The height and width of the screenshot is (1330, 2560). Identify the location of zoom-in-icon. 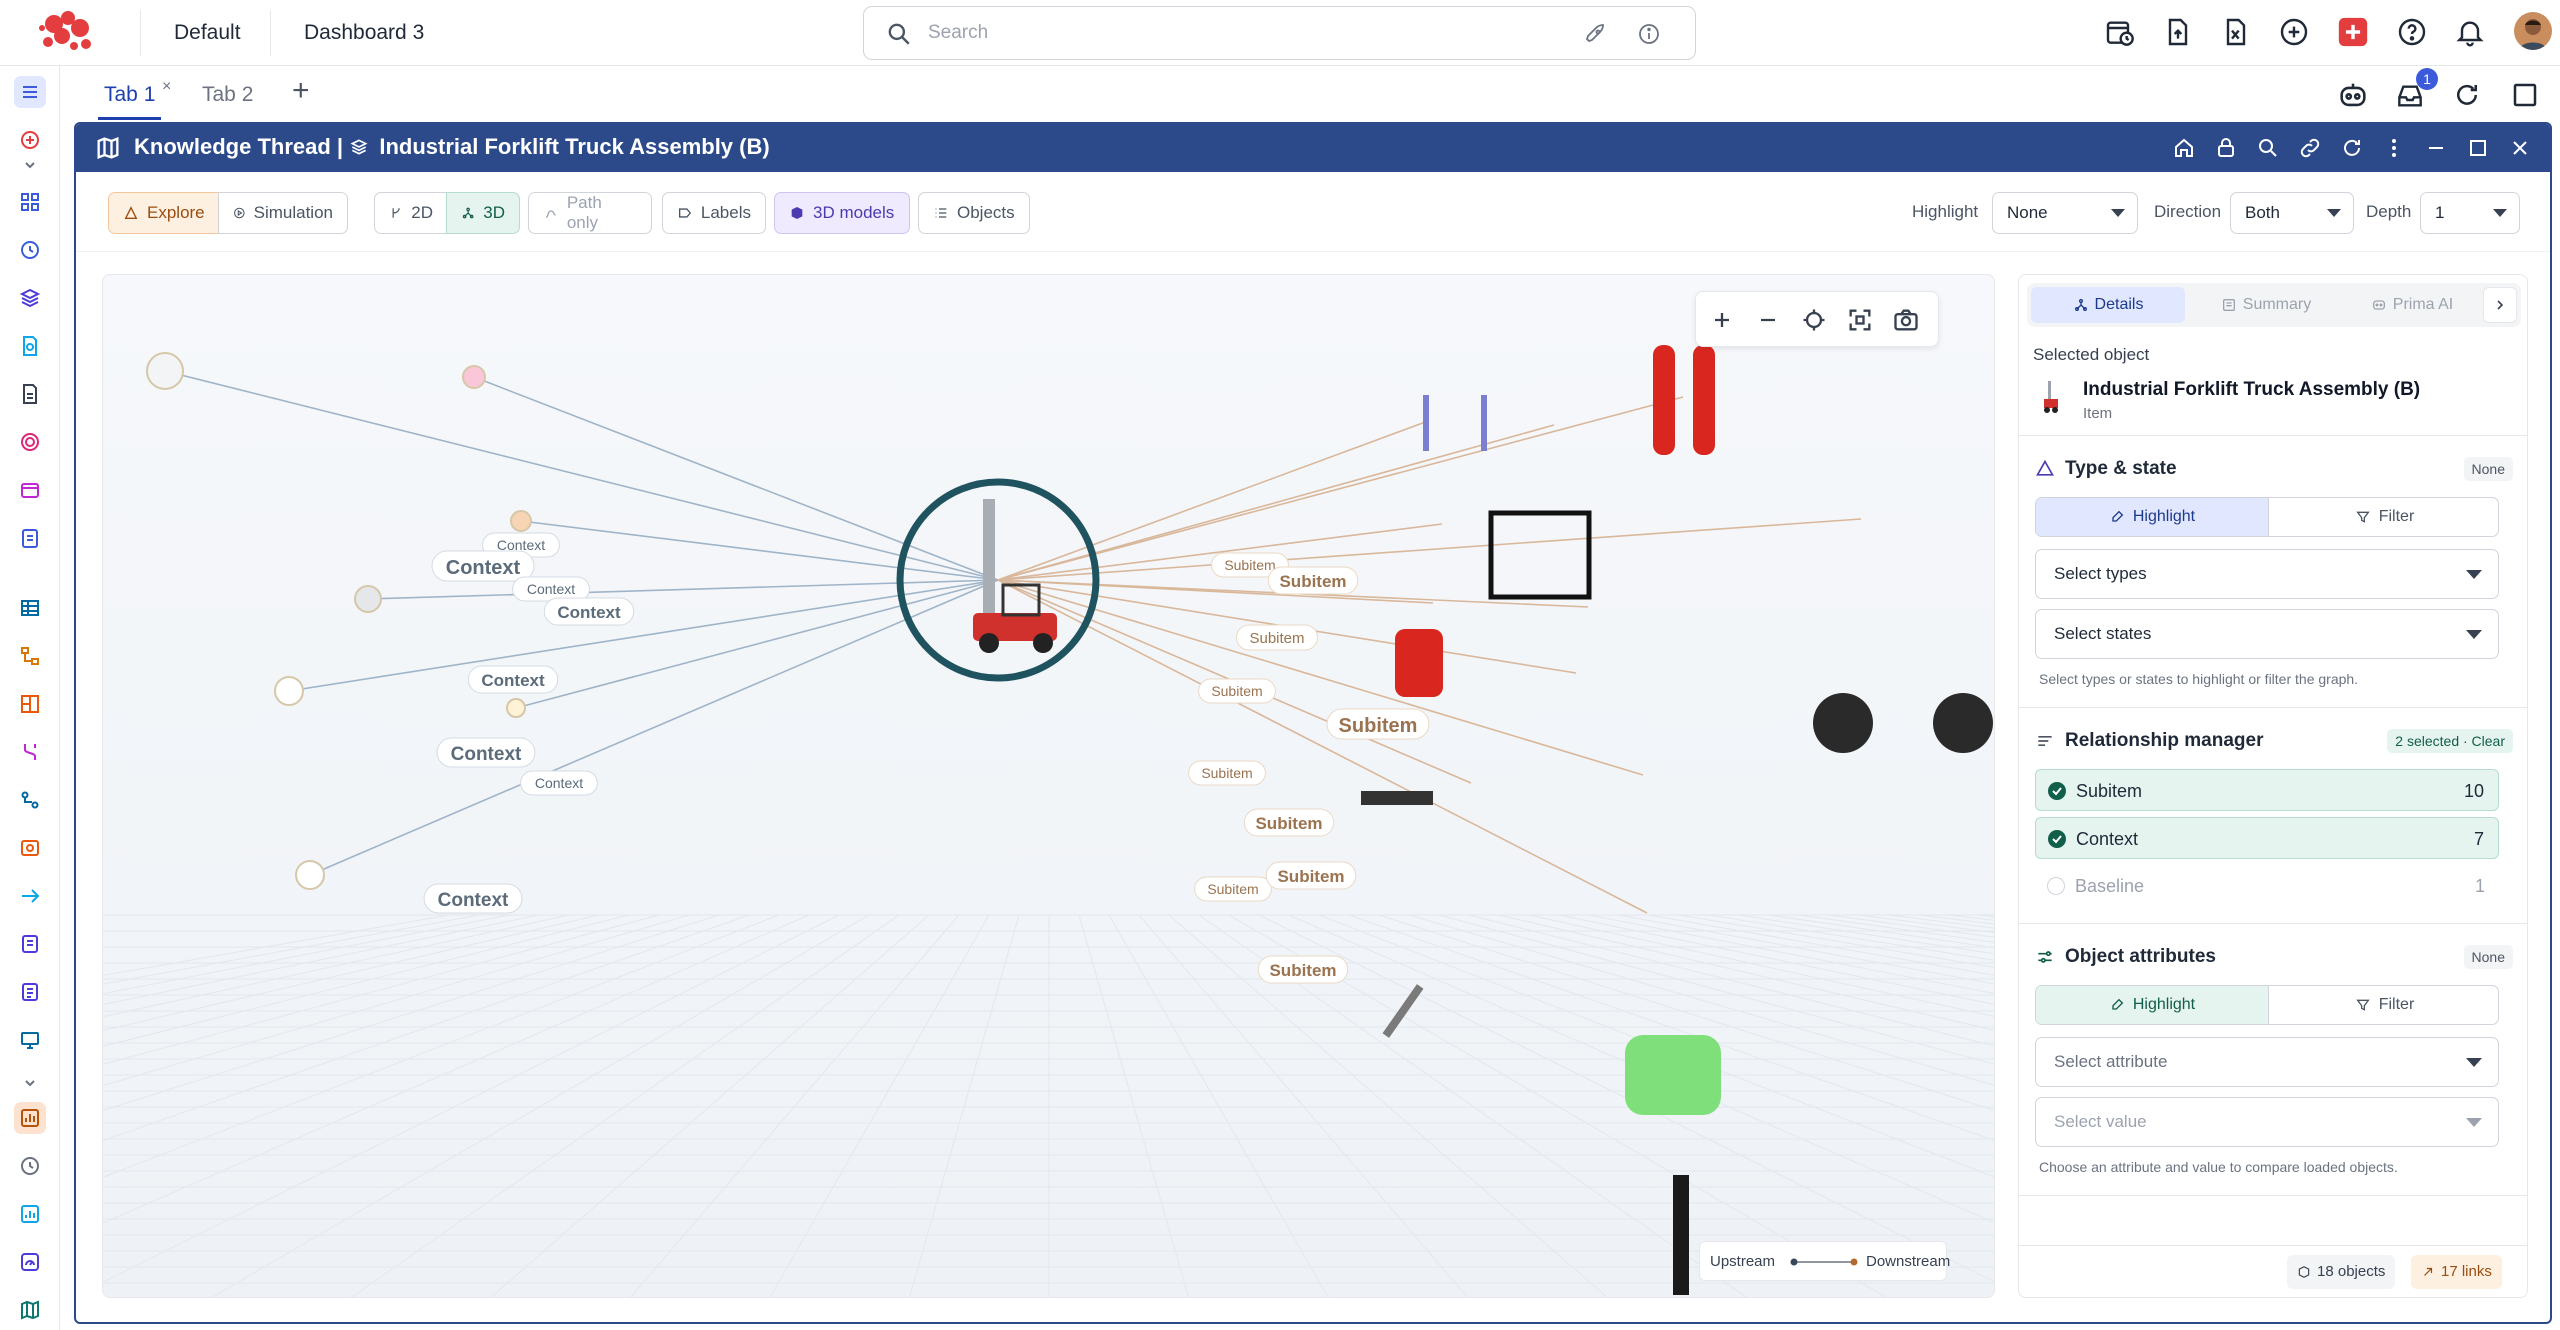
(1722, 320).